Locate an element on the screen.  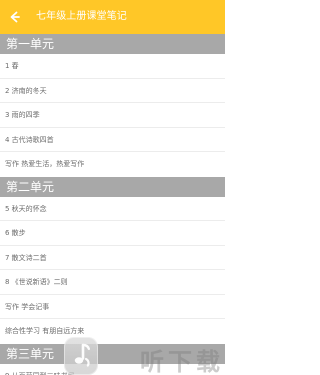
list-item-2-2: 6 散步 is located at coordinates (112, 233).